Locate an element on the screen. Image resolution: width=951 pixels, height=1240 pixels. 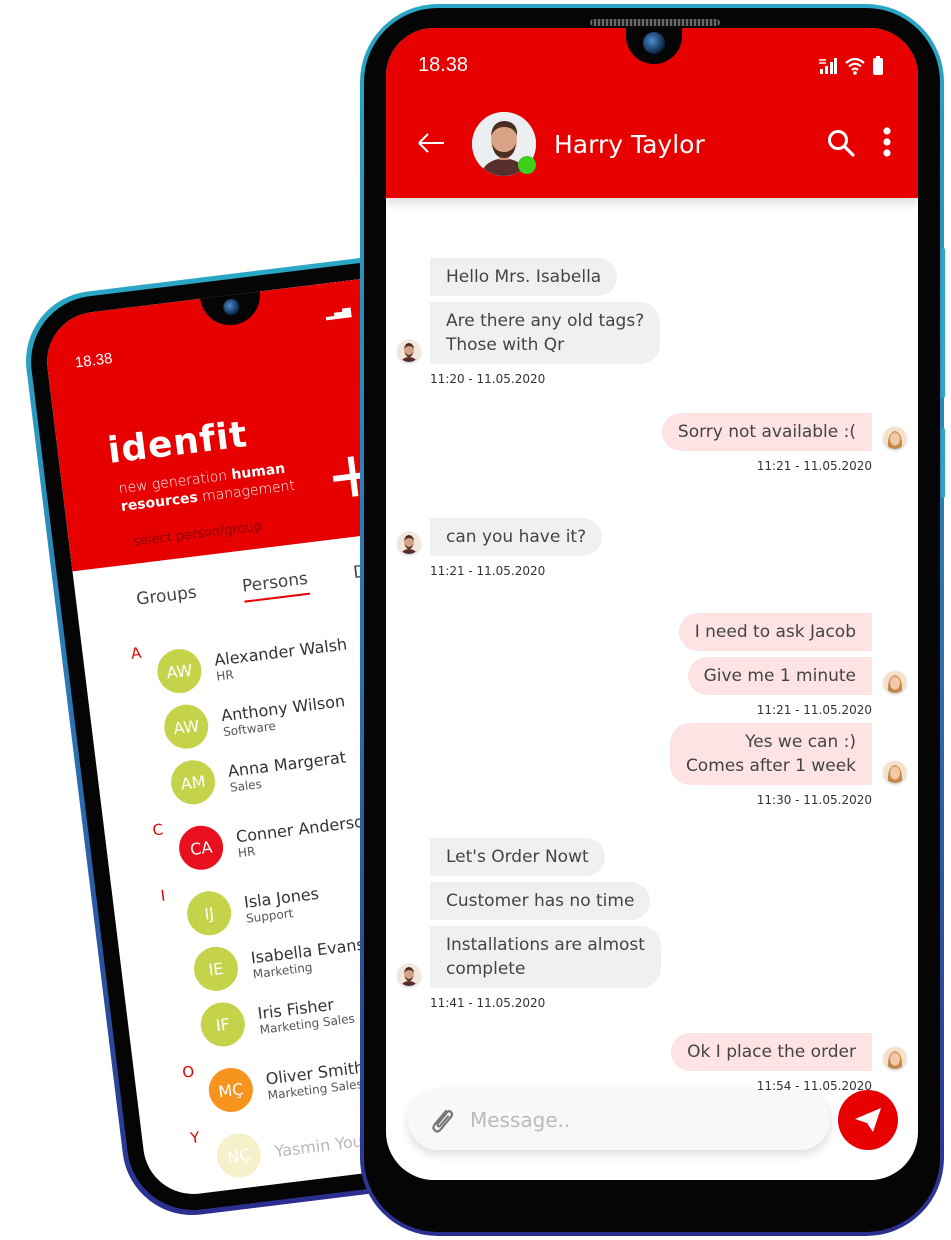
select-hint: select person/group is located at coordinates (197, 534).